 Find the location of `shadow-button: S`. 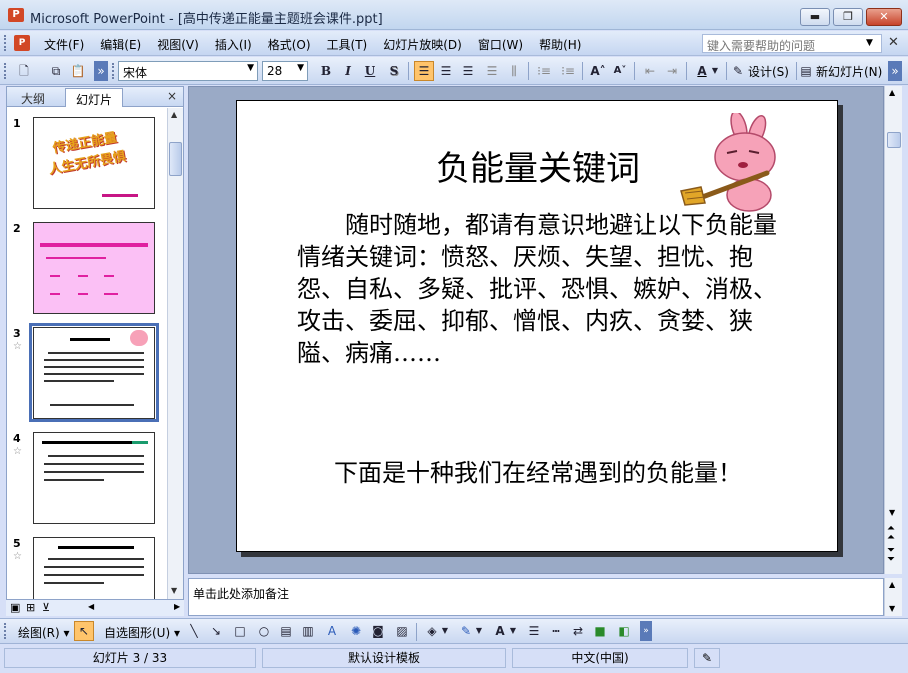

shadow-button: S is located at coordinates (394, 71).